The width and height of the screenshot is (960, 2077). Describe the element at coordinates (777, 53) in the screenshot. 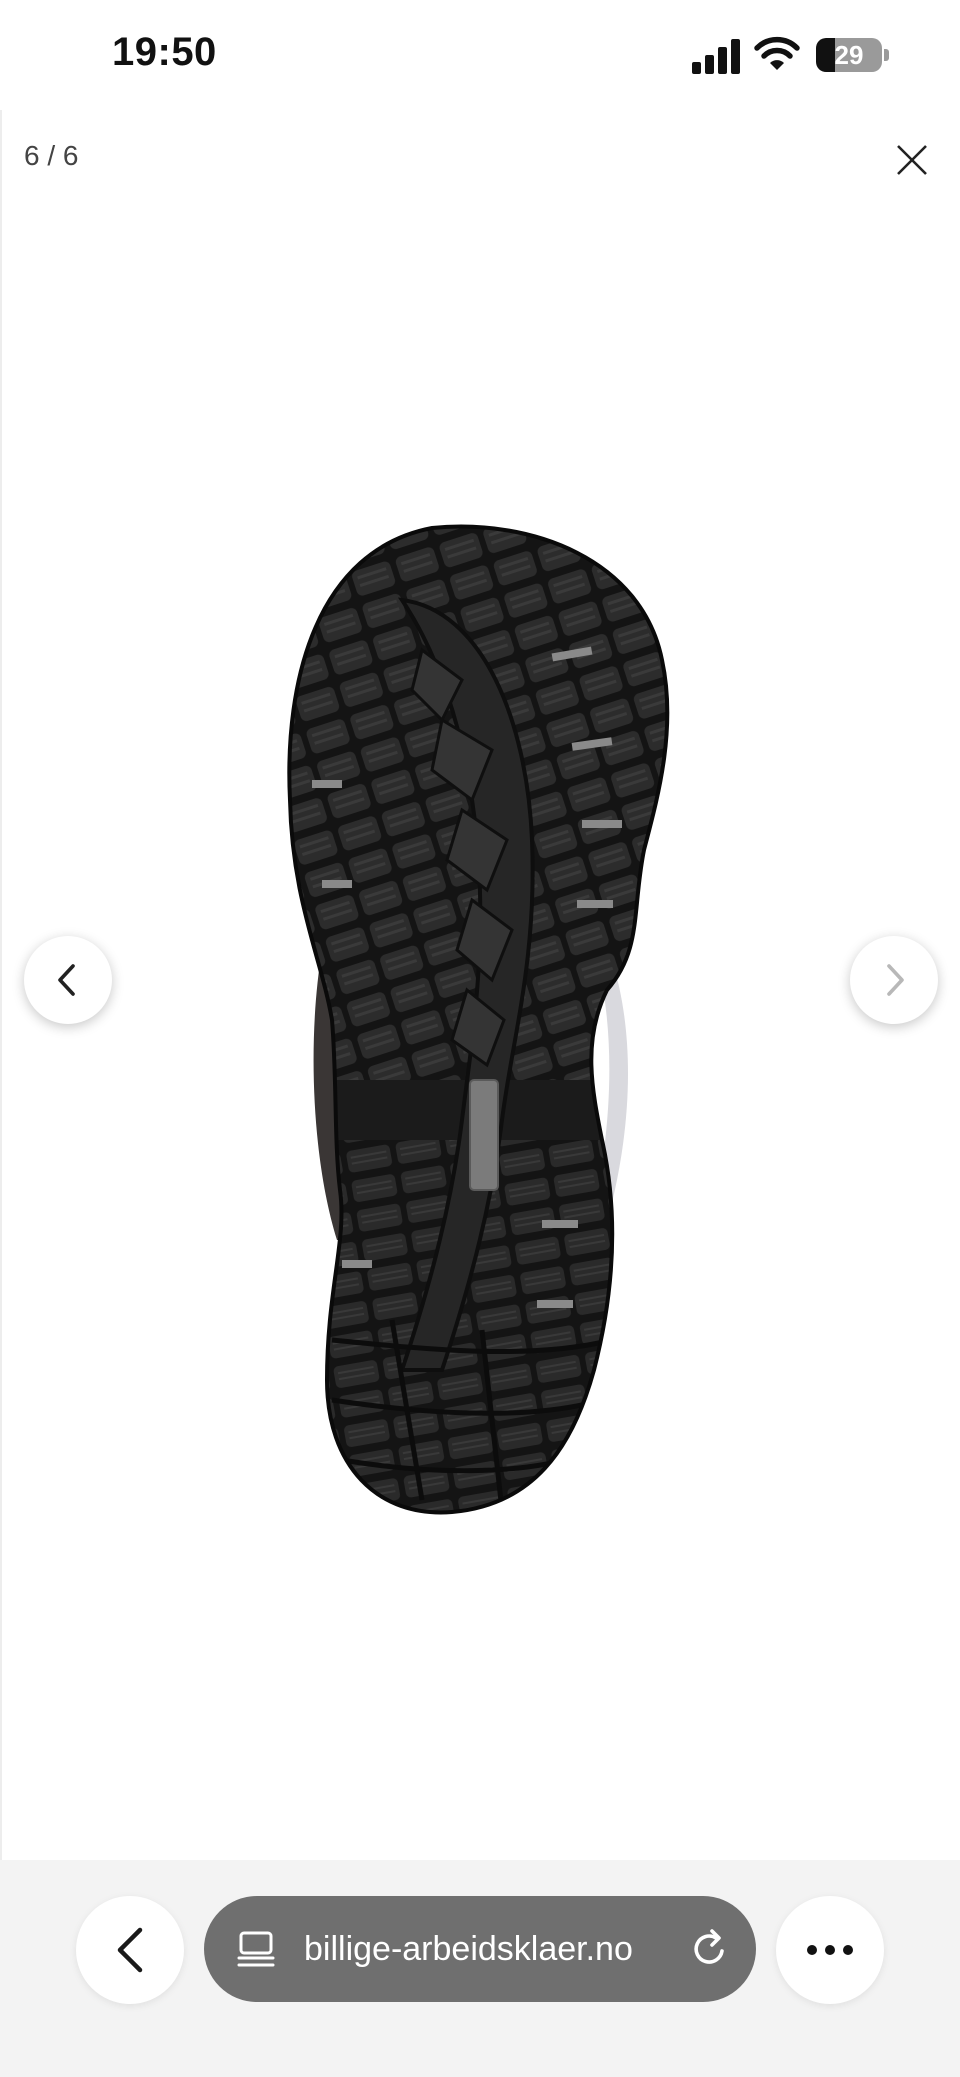

I see `wifi-icon` at that location.